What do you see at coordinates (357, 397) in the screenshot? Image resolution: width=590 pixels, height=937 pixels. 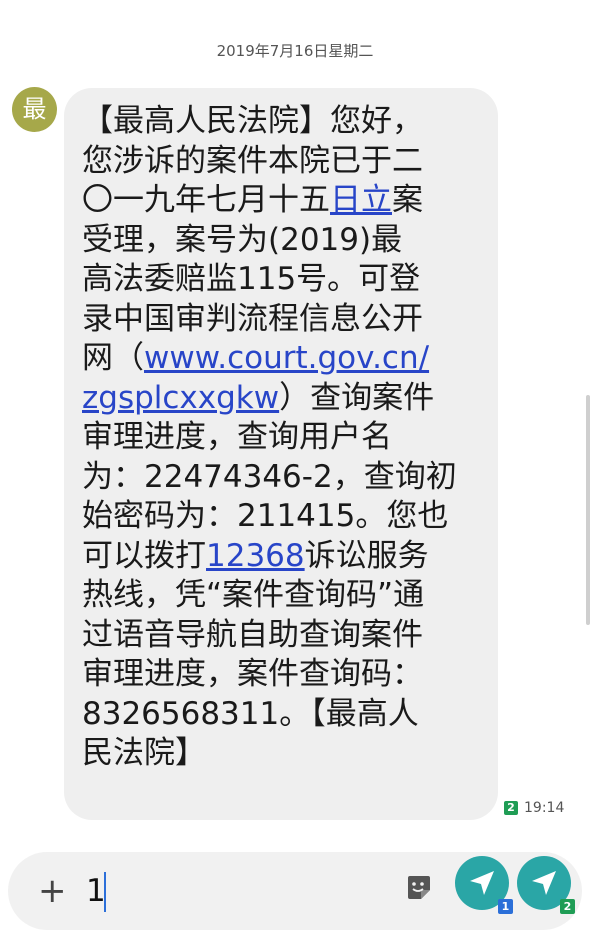 I see `message-fragment: ）查询案件` at bounding box center [357, 397].